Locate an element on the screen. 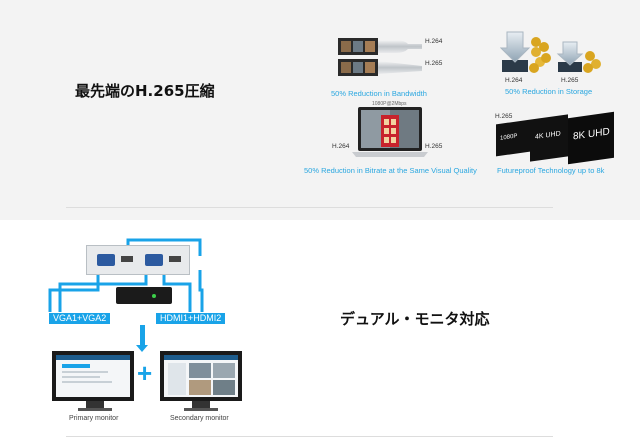  storage-caption: 50% Reduction in Storage is located at coordinates (549, 91).